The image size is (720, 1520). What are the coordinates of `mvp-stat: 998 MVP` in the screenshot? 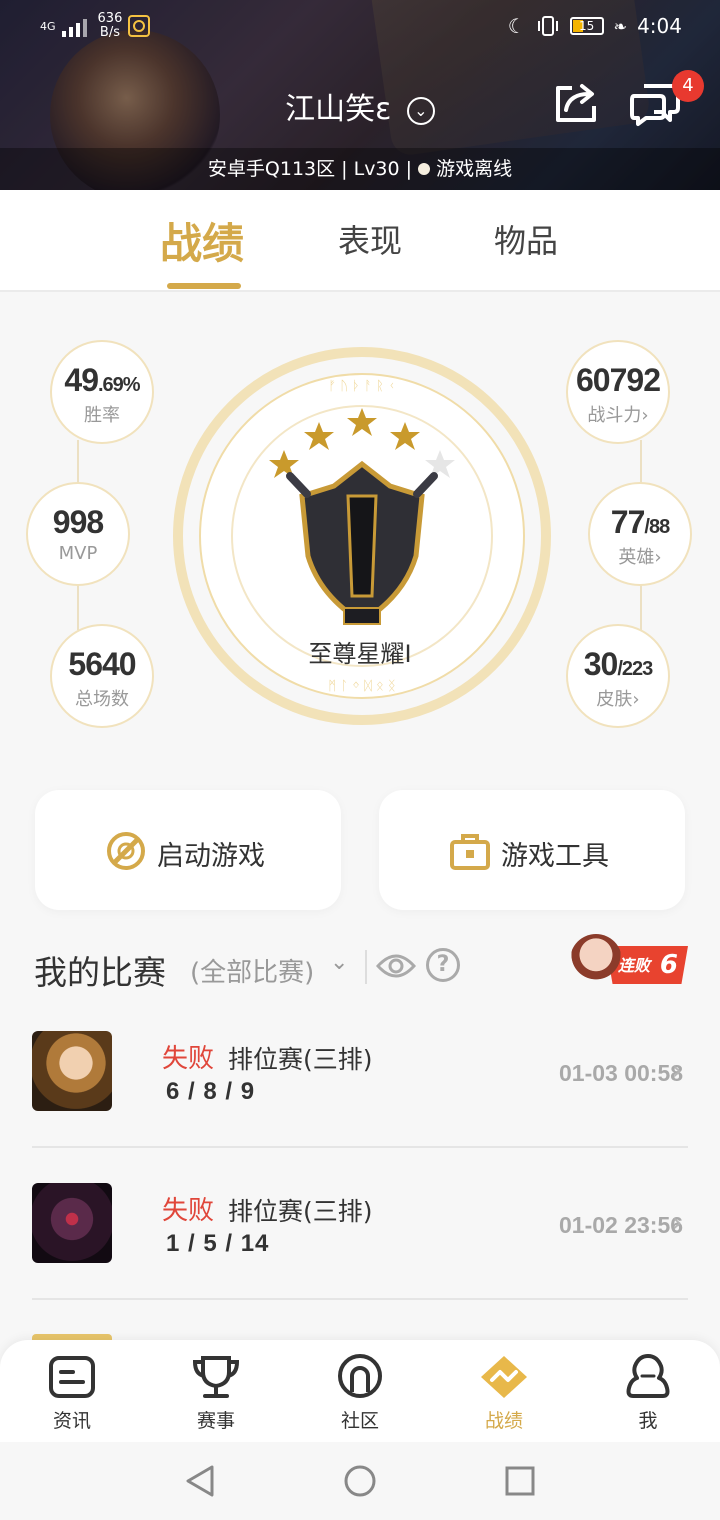 It's located at (78, 534).